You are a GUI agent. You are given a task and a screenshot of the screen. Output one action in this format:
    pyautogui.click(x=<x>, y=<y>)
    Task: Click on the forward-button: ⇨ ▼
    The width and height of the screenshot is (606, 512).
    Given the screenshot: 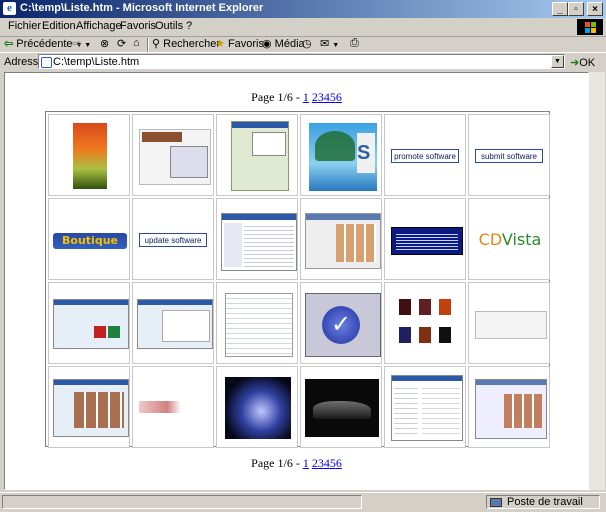 What is the action you would take?
    pyautogui.click(x=81, y=43)
    